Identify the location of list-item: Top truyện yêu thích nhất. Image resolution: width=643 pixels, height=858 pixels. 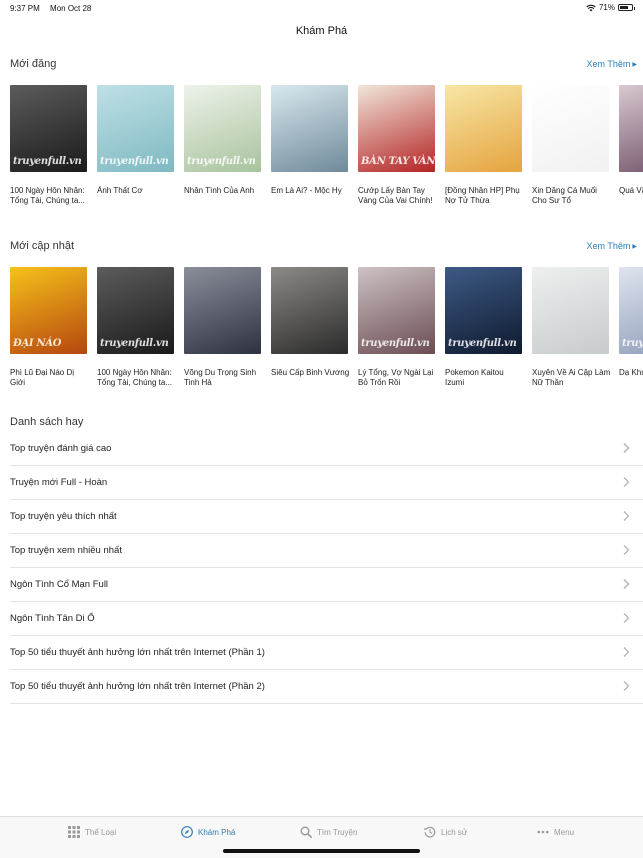
(326, 517).